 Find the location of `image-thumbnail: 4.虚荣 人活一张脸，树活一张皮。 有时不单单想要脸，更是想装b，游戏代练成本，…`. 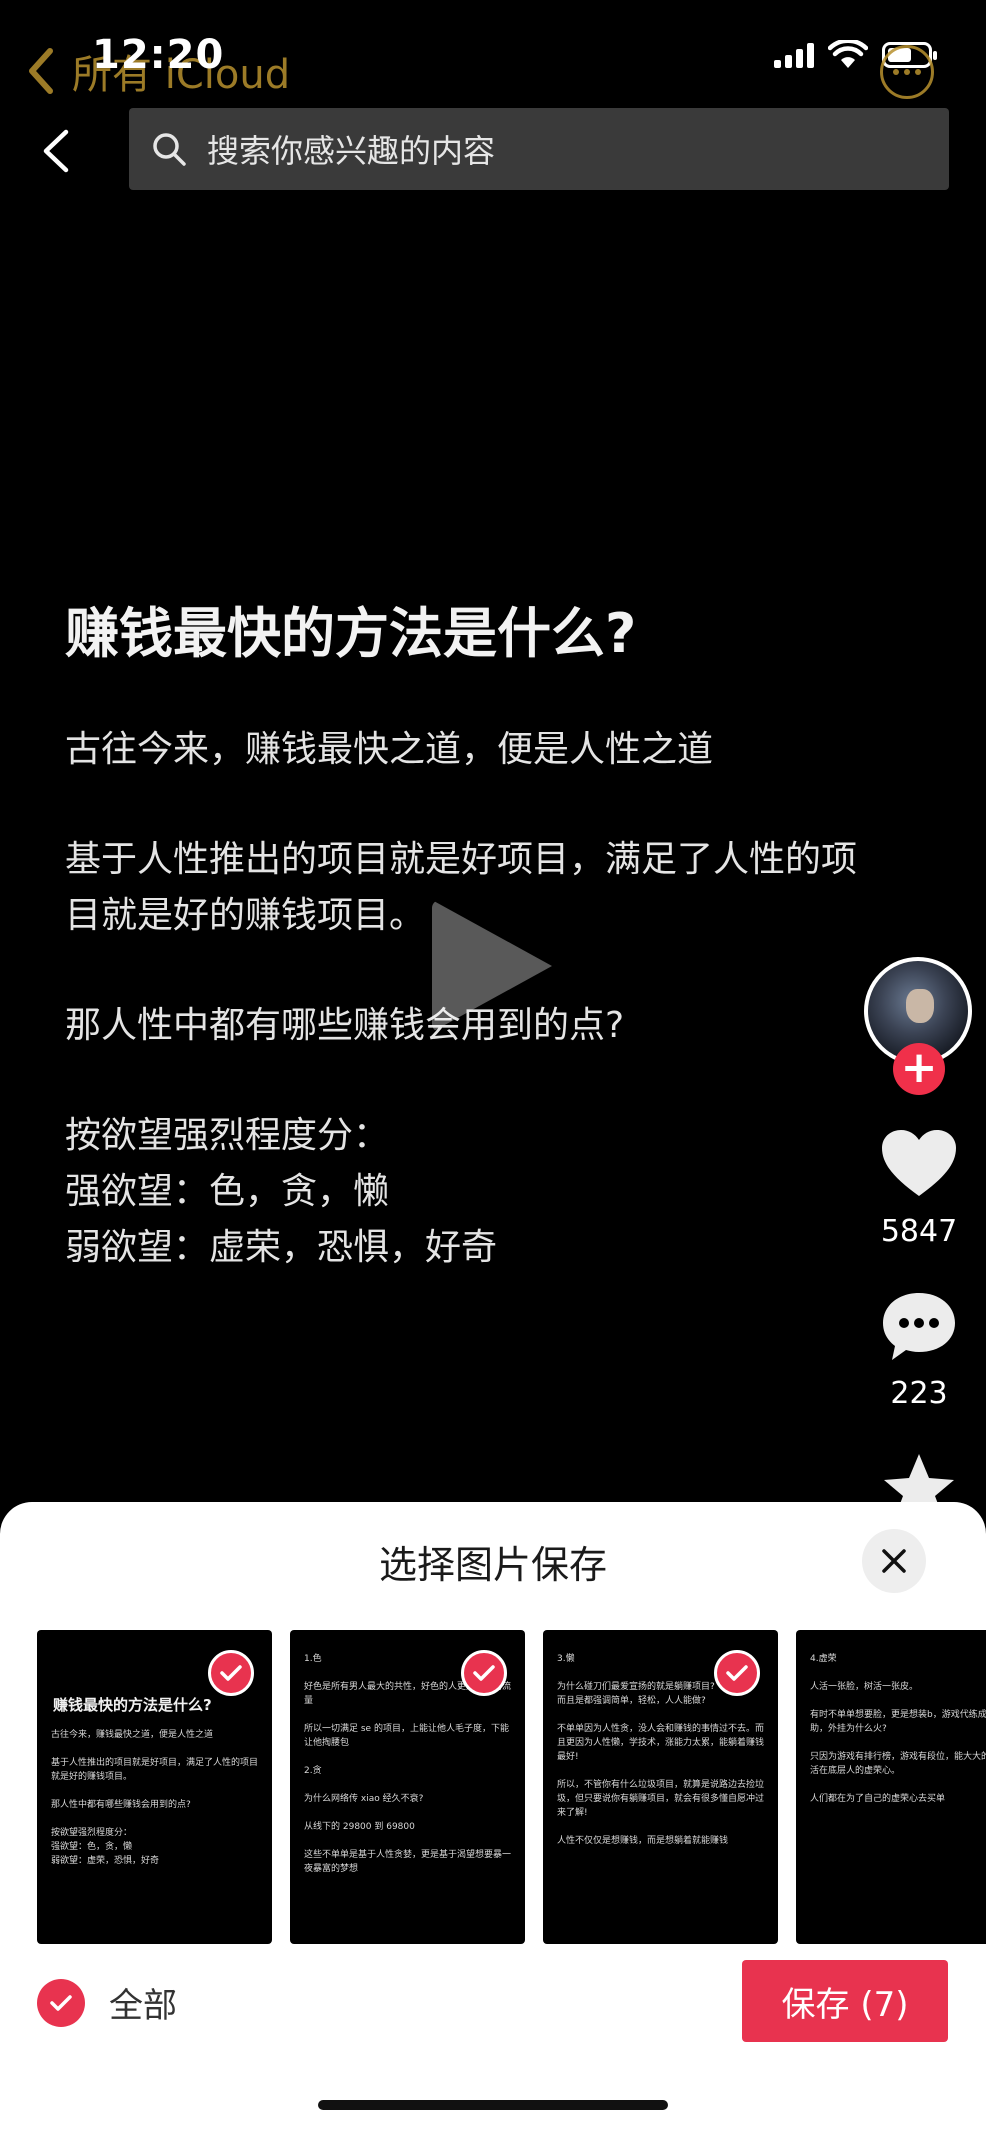

image-thumbnail: 4.虚荣 人活一张脸，树活一张皮。 有时不单单想要脸，更是想装b，游戏代练成本，… is located at coordinates (891, 1787).